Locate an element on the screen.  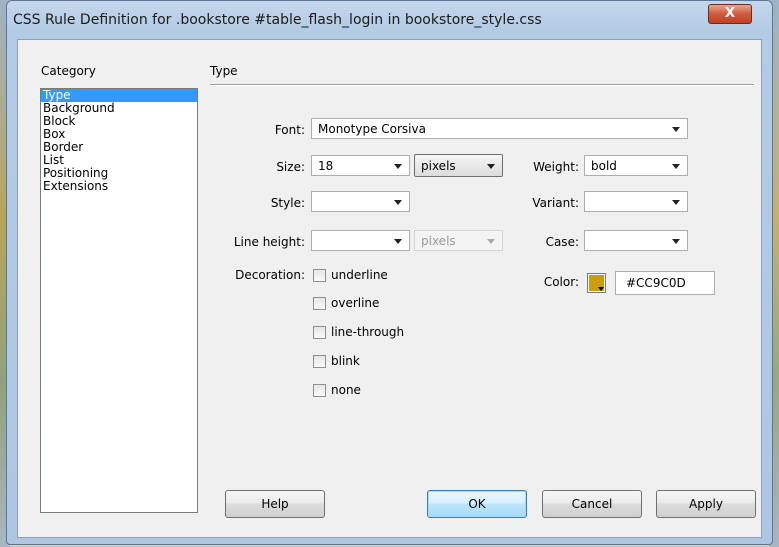
overline-label: overline is located at coordinates (355, 303).